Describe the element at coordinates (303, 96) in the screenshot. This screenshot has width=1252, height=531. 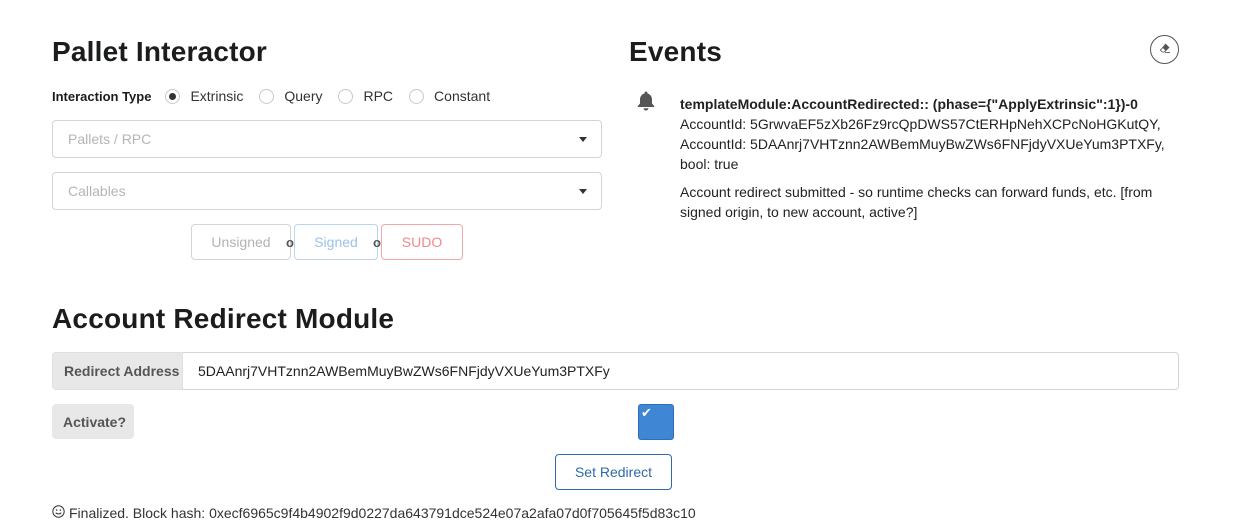
I see `radio-query-label: Query` at that location.